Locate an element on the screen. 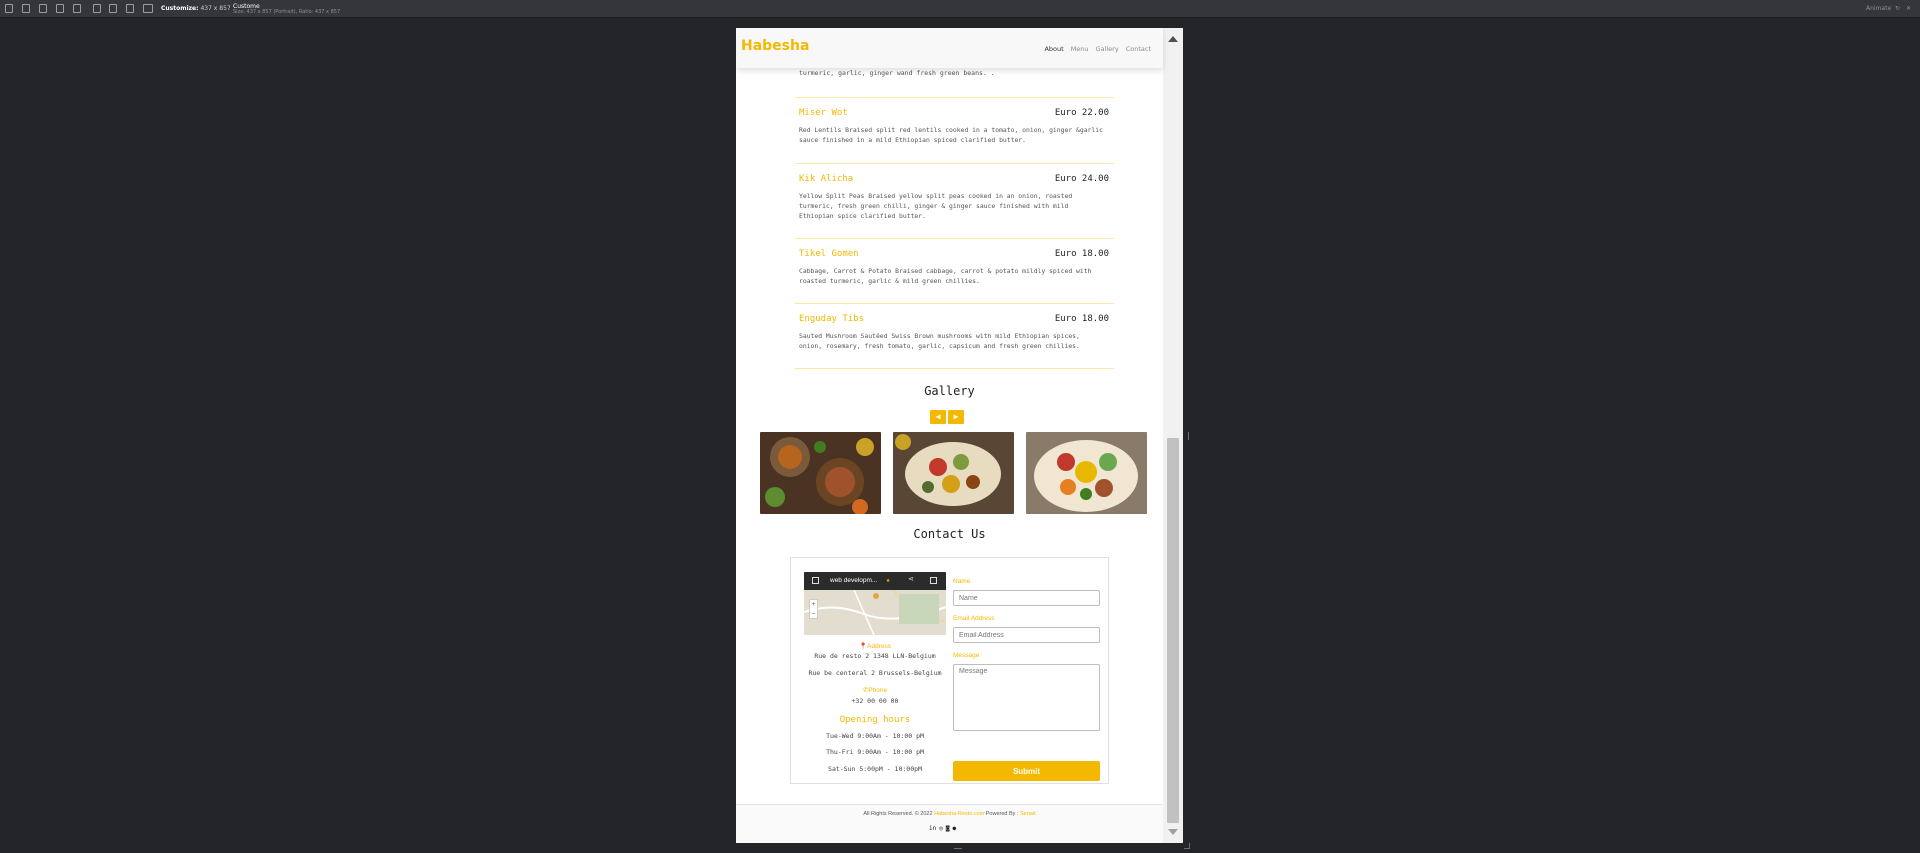 The image size is (1920, 853). social-links: in ◎ ◙ ● is located at coordinates (942, 828).